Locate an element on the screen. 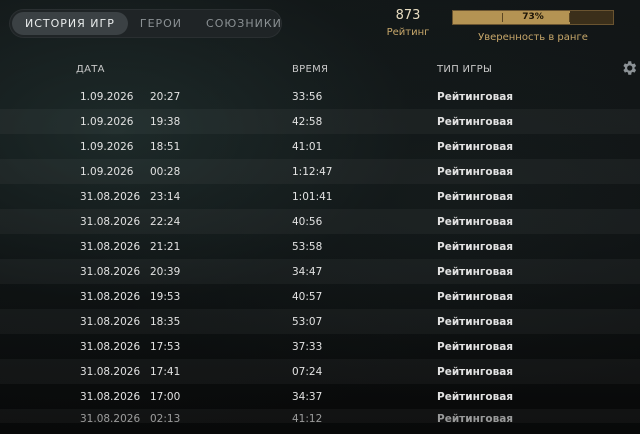 The height and width of the screenshot is (434, 640). match-duration: 07:24 is located at coordinates (307, 372).